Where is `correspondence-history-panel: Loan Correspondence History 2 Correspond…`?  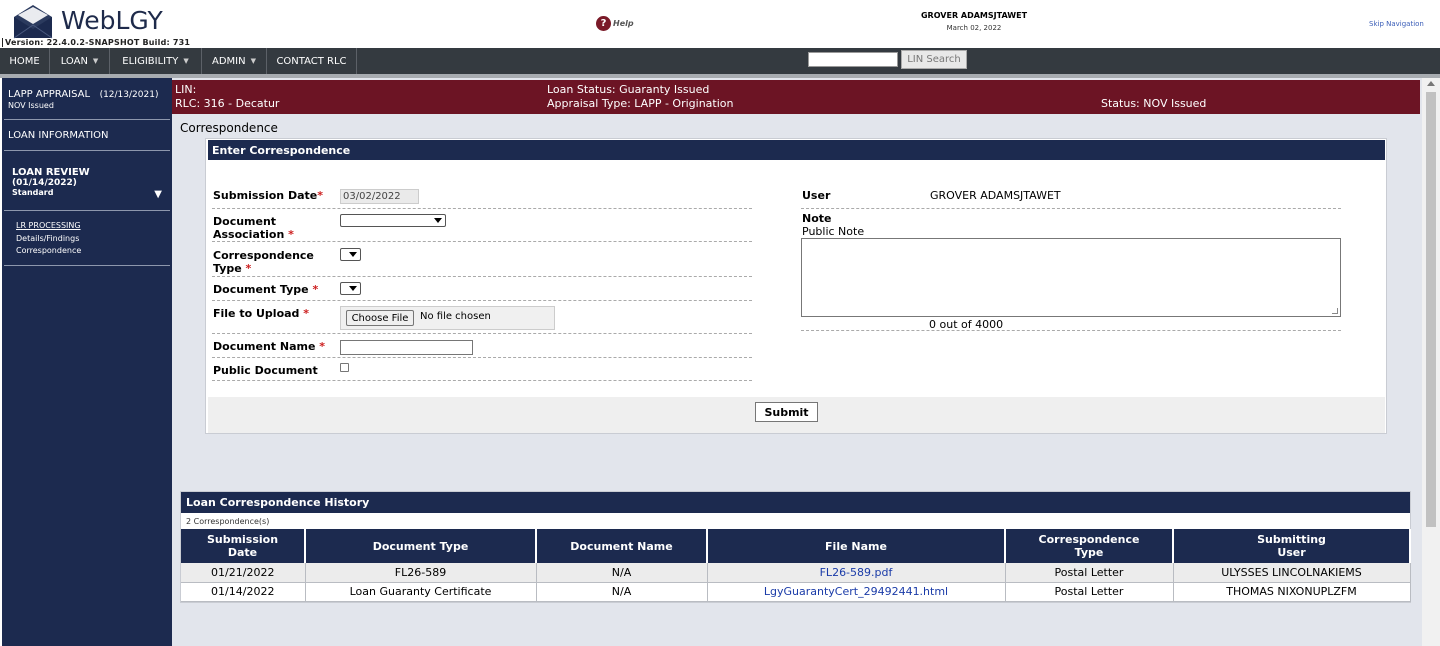 correspondence-history-panel: Loan Correspondence History 2 Correspond… is located at coordinates (795, 547).